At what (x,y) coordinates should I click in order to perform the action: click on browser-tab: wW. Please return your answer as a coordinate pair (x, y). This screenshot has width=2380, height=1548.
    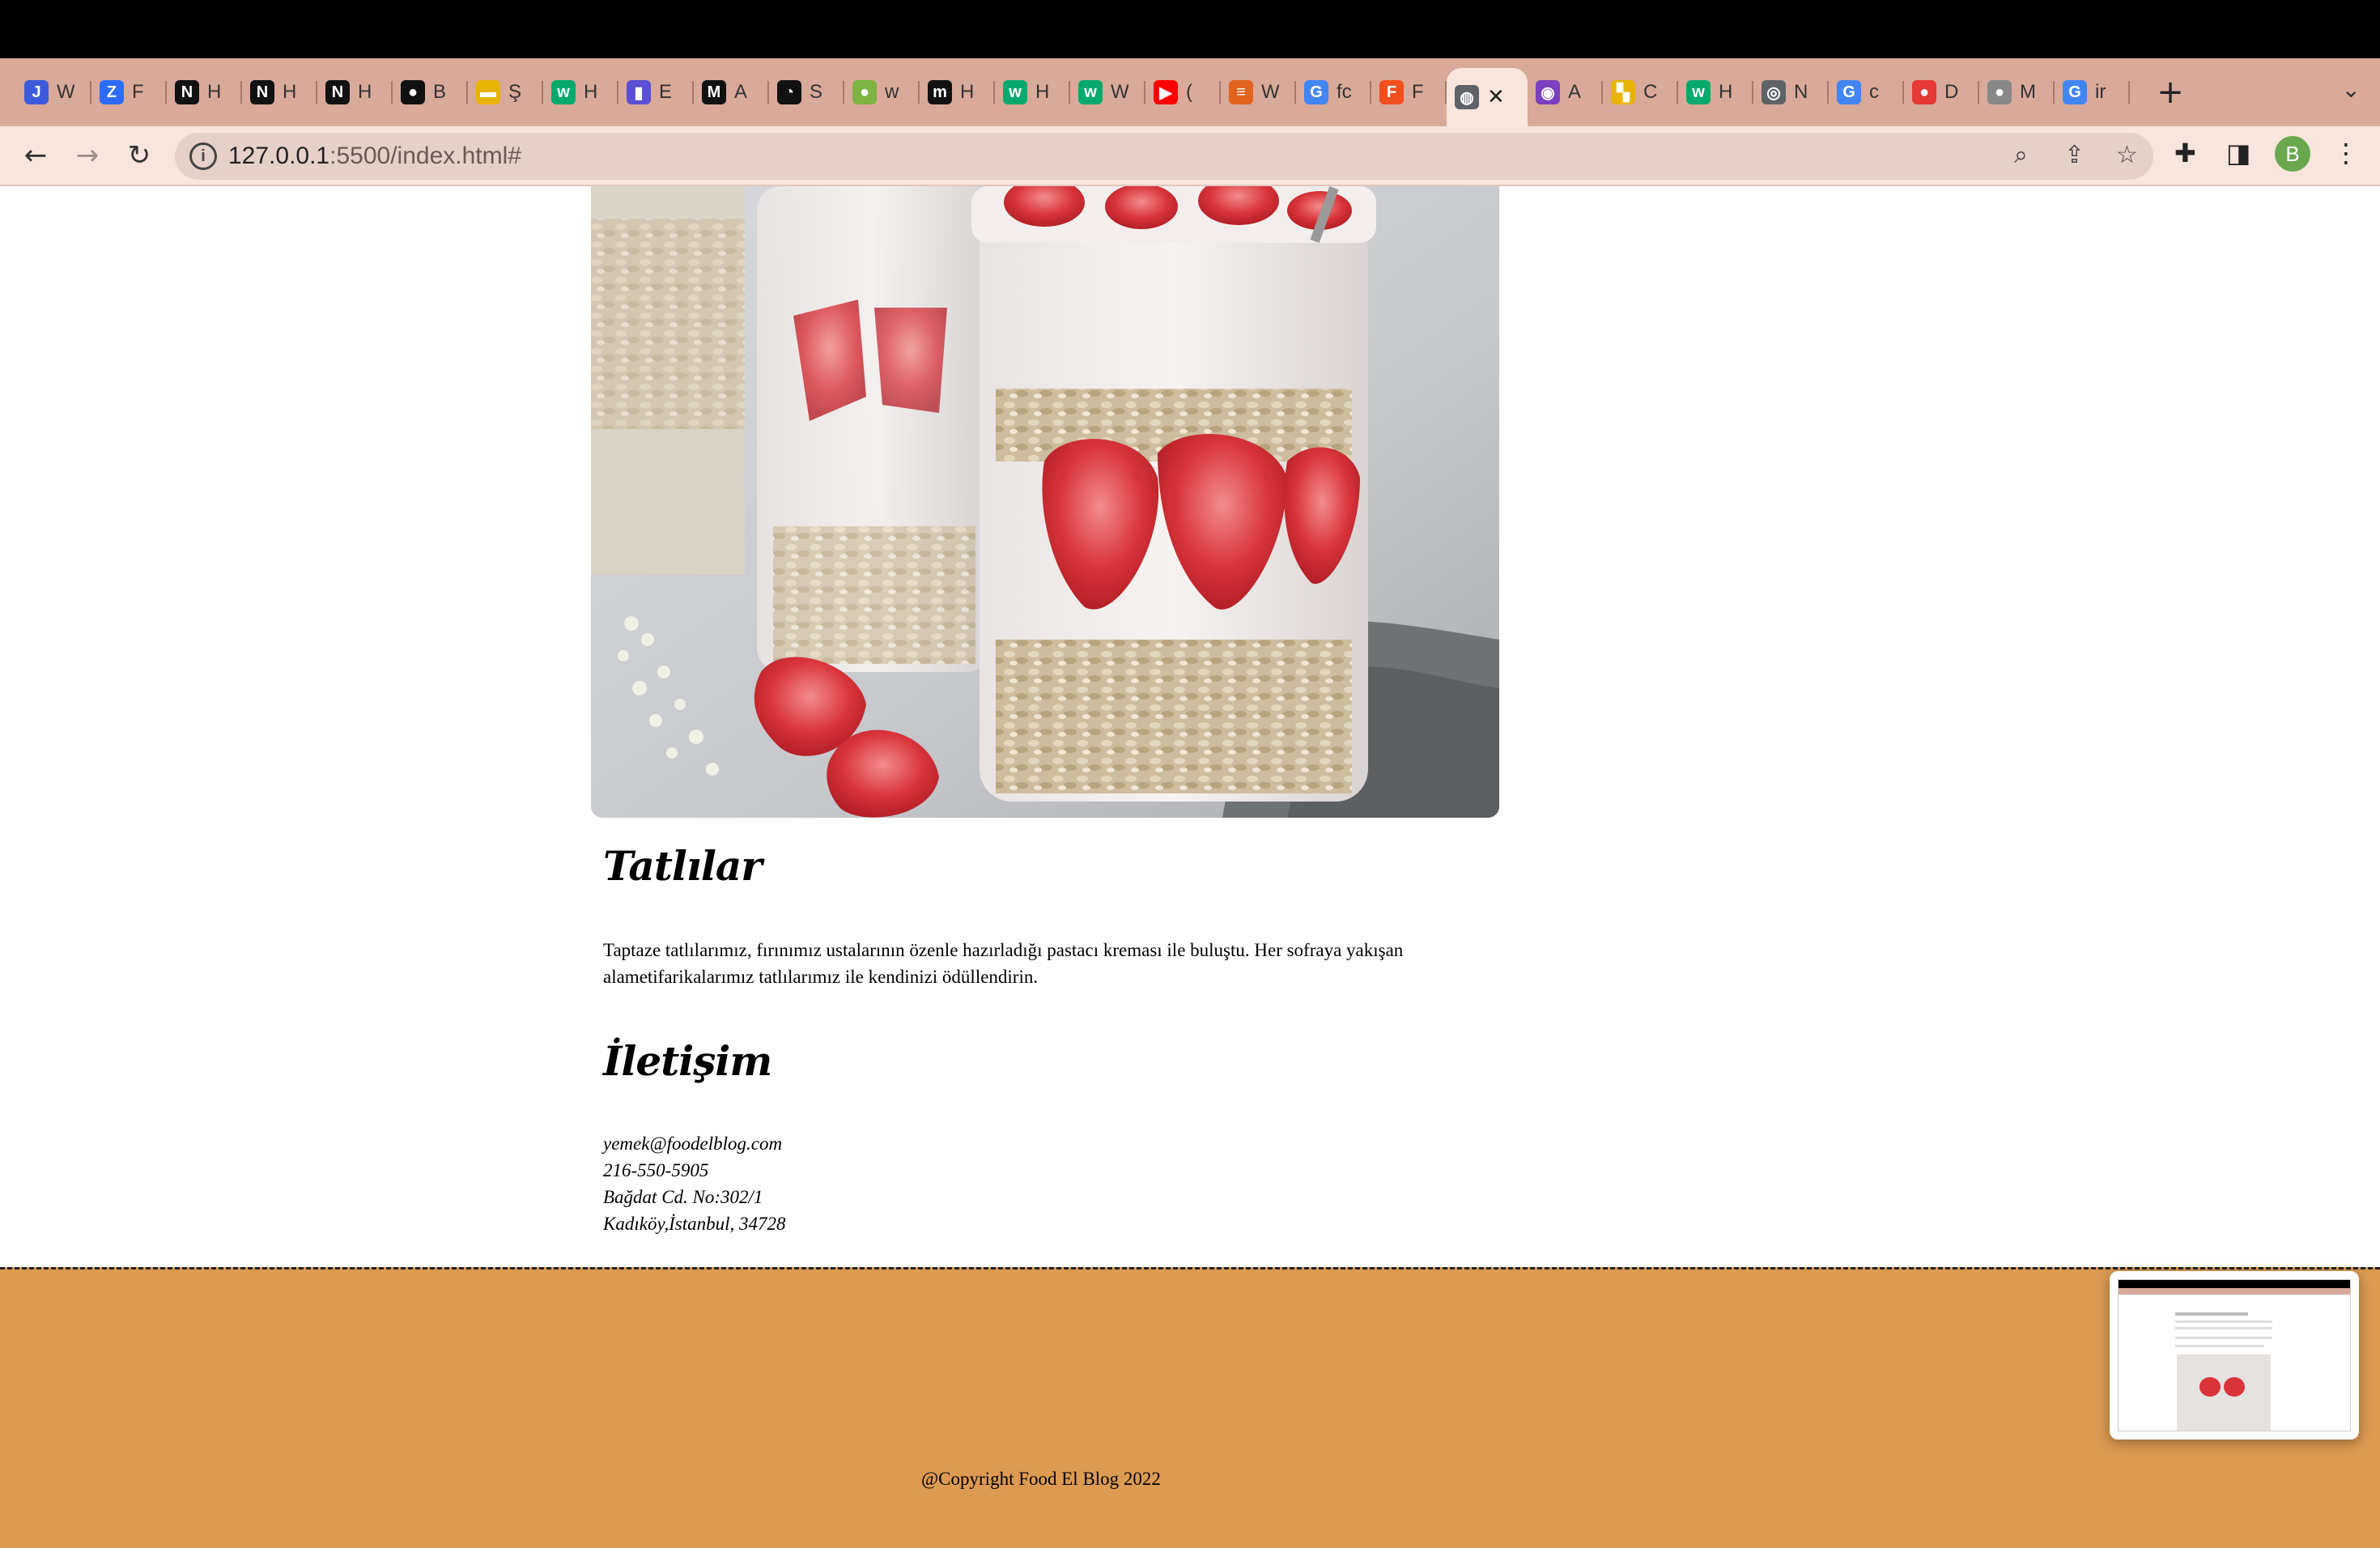
    Looking at the image, I should click on (1108, 92).